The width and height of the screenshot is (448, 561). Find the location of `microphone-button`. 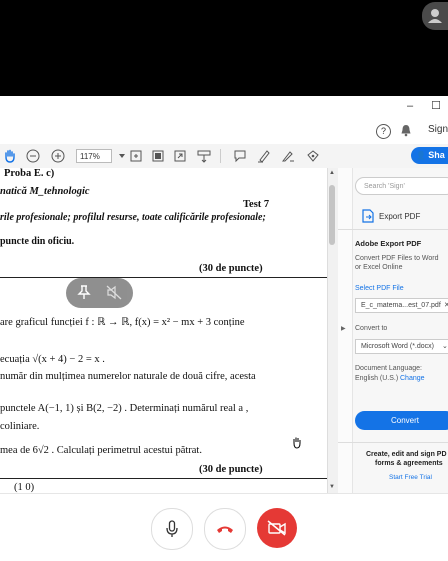

microphone-button is located at coordinates (172, 529).